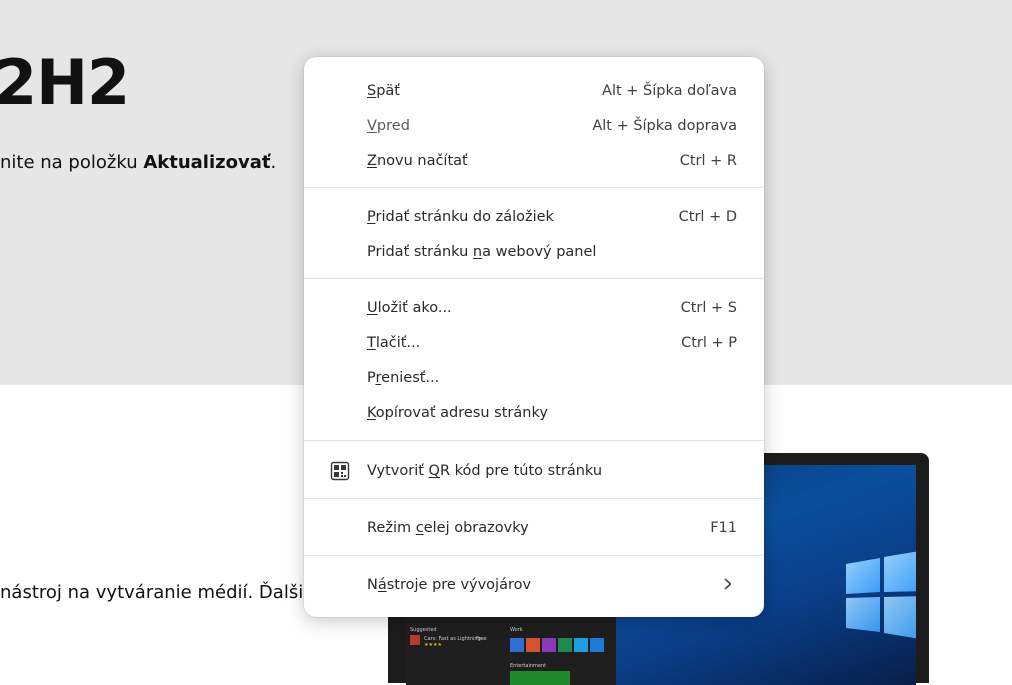 This screenshot has height=685, width=1012. What do you see at coordinates (534, 584) in the screenshot?
I see `menu-item-dev-tools: Nástroje pre vývojárov` at bounding box center [534, 584].